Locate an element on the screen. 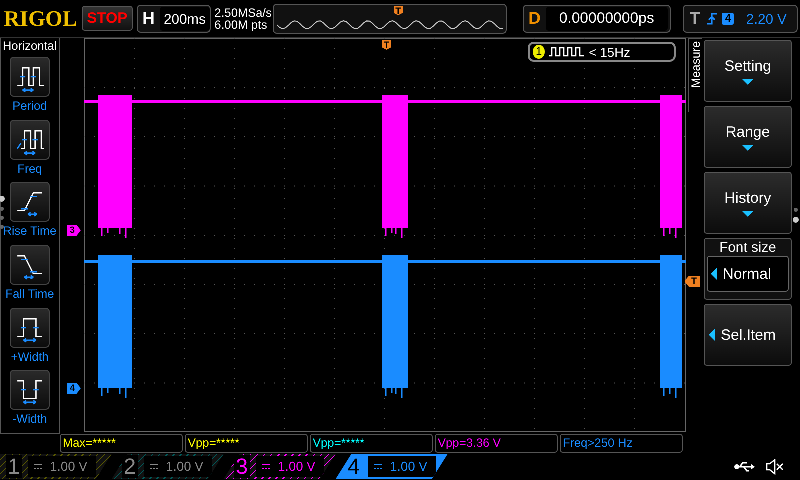 Image resolution: width=800 pixels, height=480 pixels. channel-tab: 3 1.00 V is located at coordinates (280, 466).